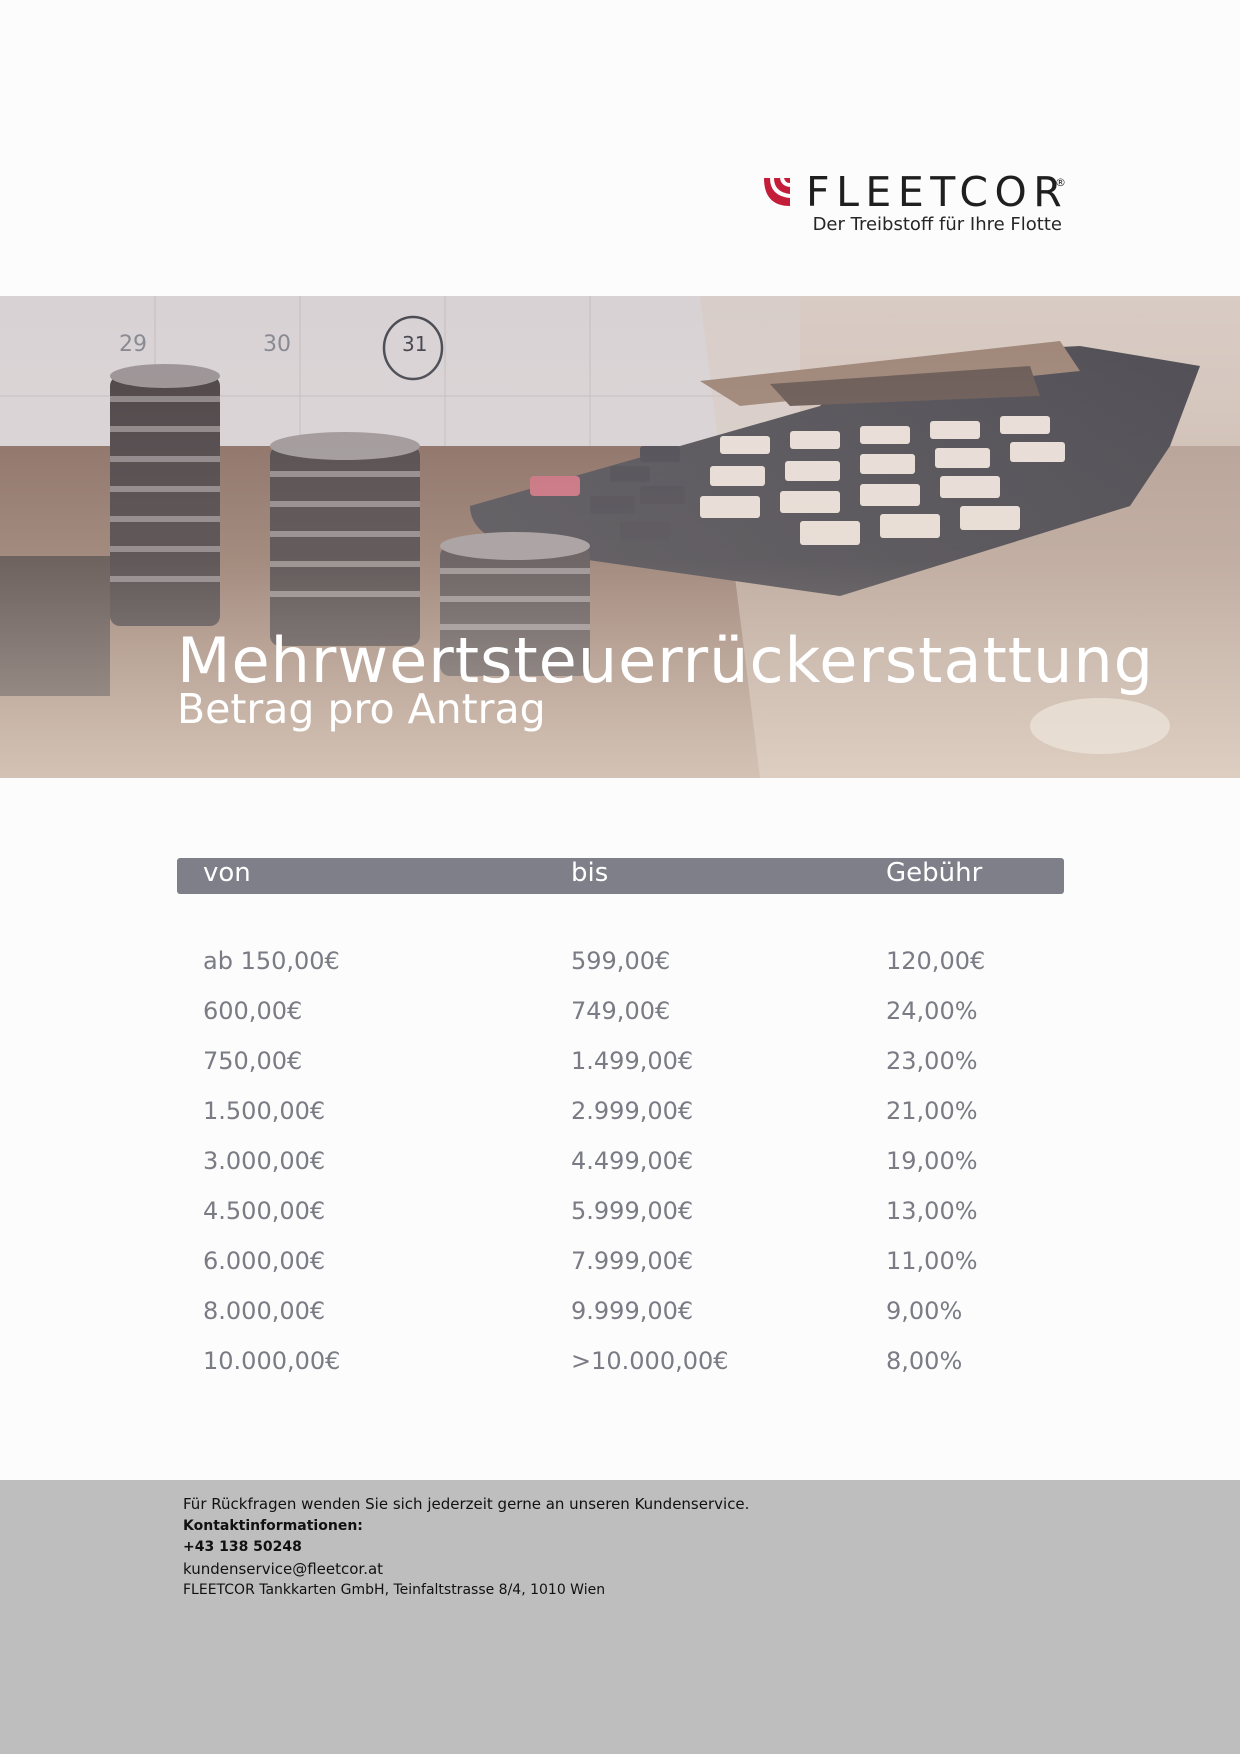 This screenshot has width=1240, height=1754. Describe the element at coordinates (227, 873) in the screenshot. I see `column-header-von: von` at that location.